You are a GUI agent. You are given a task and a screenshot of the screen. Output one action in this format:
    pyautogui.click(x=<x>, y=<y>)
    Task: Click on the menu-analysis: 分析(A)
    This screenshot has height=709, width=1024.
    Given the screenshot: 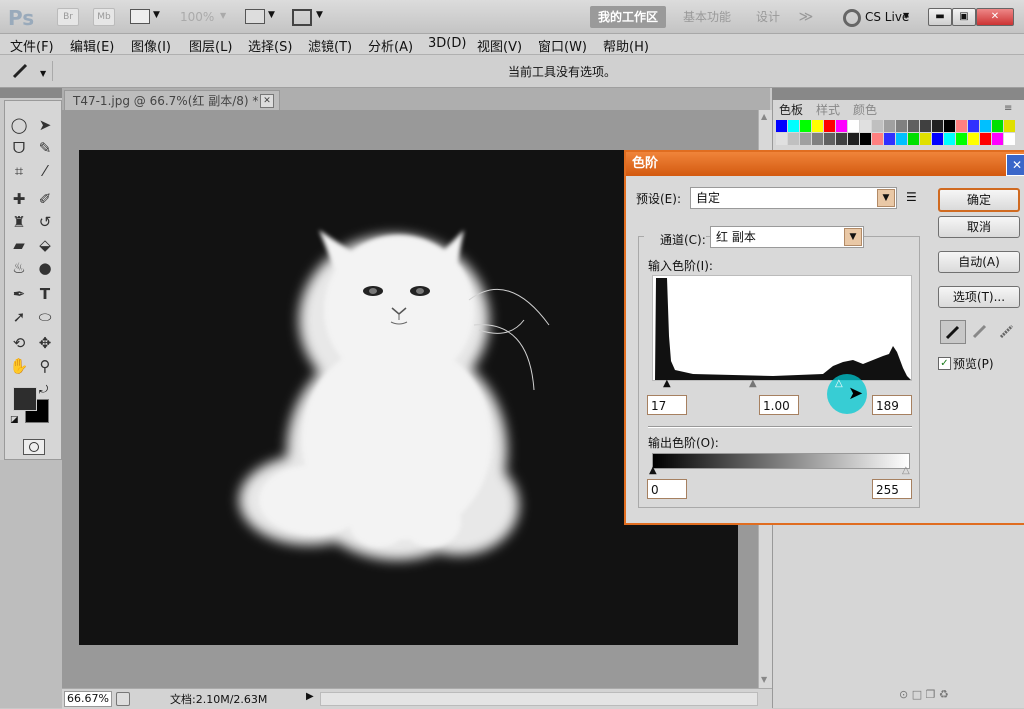 What is the action you would take?
    pyautogui.click(x=390, y=45)
    